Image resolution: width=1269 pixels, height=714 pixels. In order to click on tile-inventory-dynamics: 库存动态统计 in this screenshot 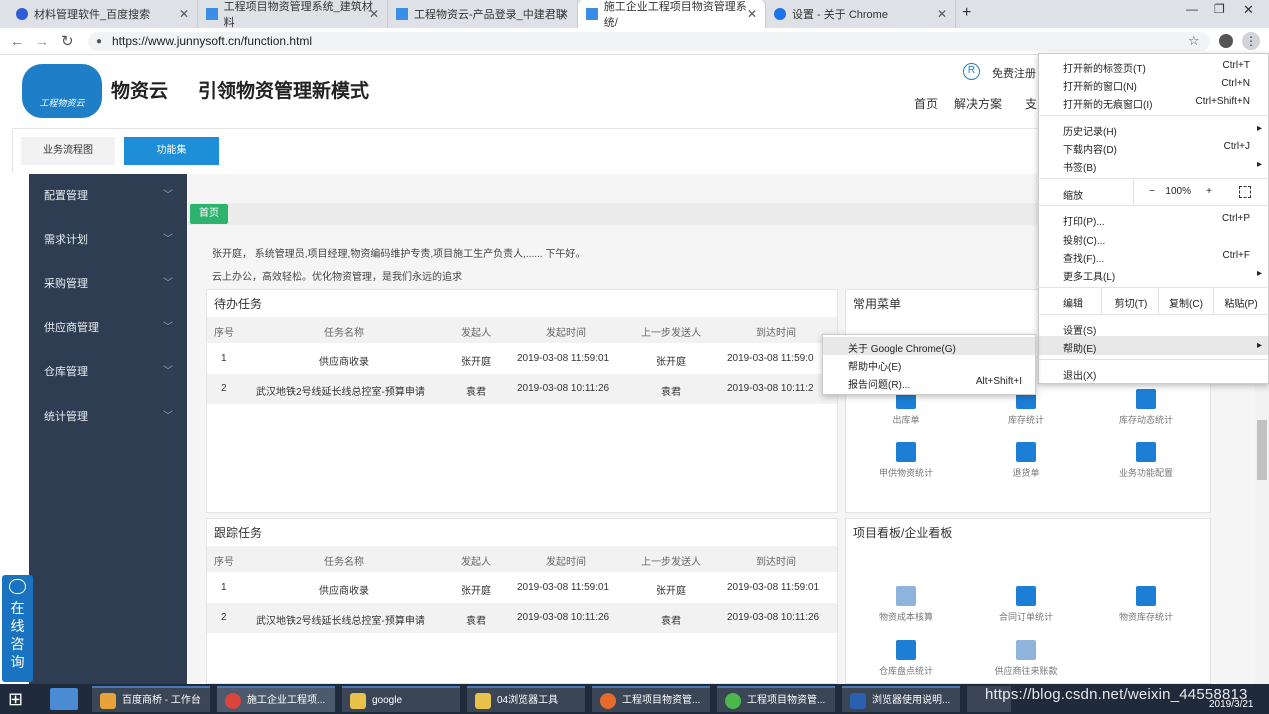, I will do `click(1146, 407)`.